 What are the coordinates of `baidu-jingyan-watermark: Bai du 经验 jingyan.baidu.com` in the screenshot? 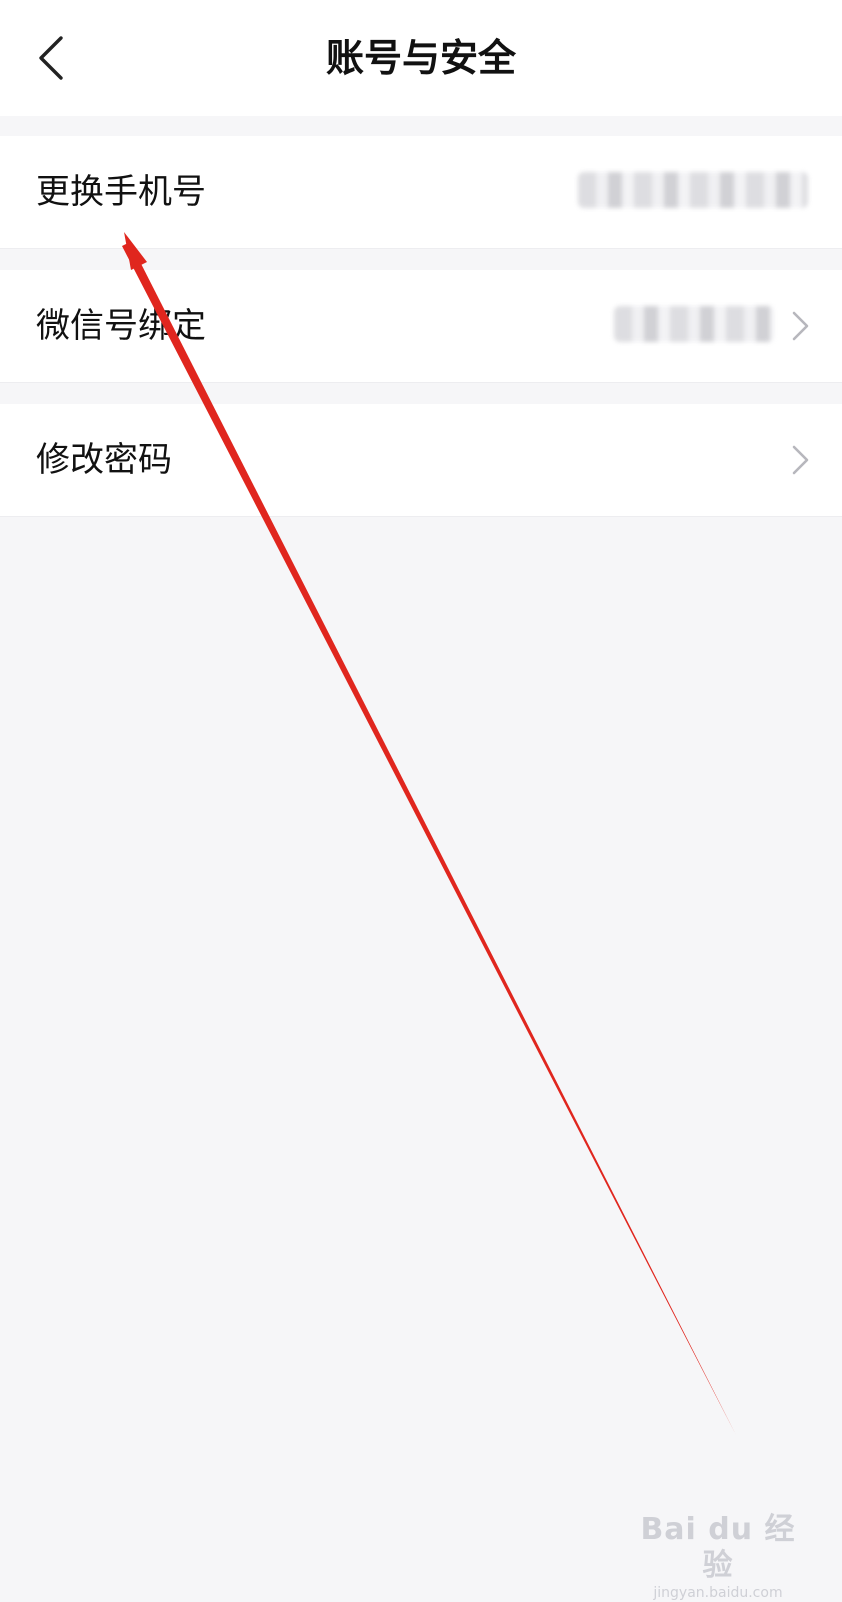 It's located at (718, 1557).